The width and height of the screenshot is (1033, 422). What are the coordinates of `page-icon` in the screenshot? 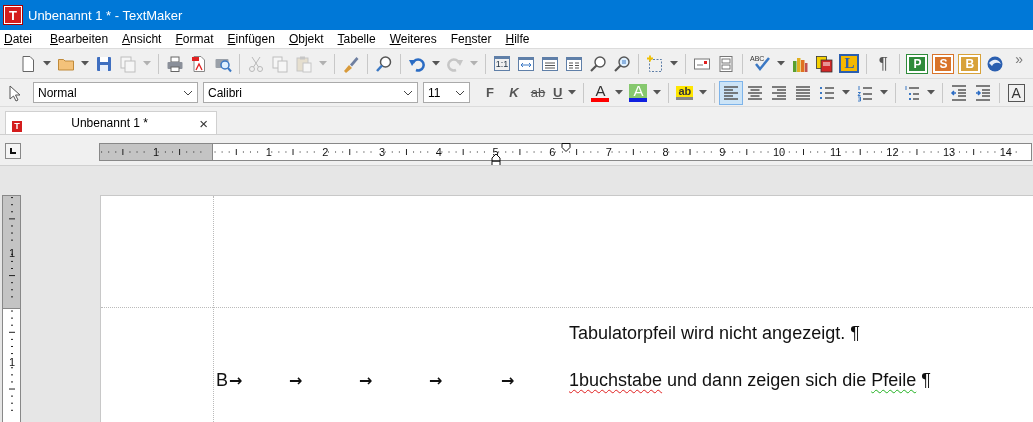 It's located at (28, 63).